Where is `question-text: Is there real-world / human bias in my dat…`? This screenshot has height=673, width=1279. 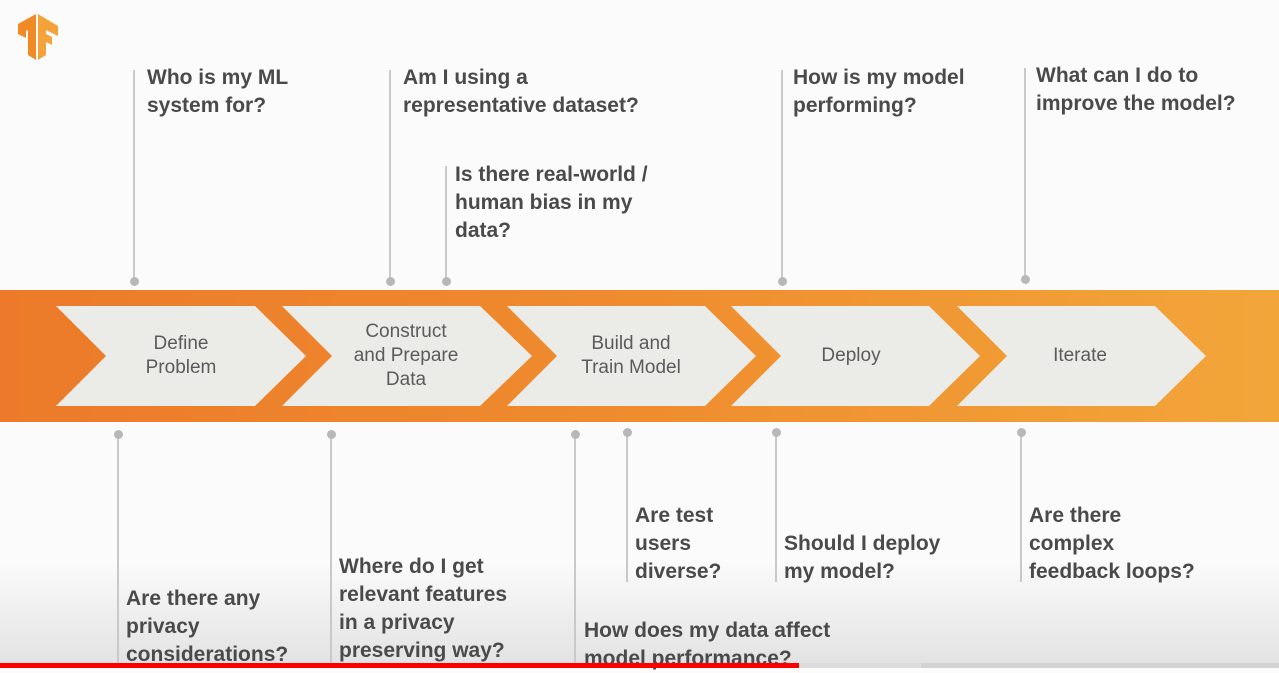 question-text: Is there real-world / human bias in my dat… is located at coordinates (551, 203).